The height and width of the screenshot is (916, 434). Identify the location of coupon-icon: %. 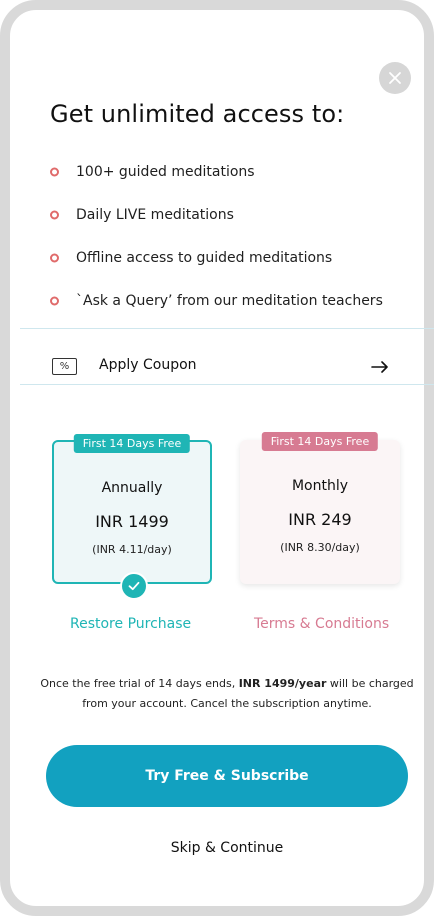
(64, 366).